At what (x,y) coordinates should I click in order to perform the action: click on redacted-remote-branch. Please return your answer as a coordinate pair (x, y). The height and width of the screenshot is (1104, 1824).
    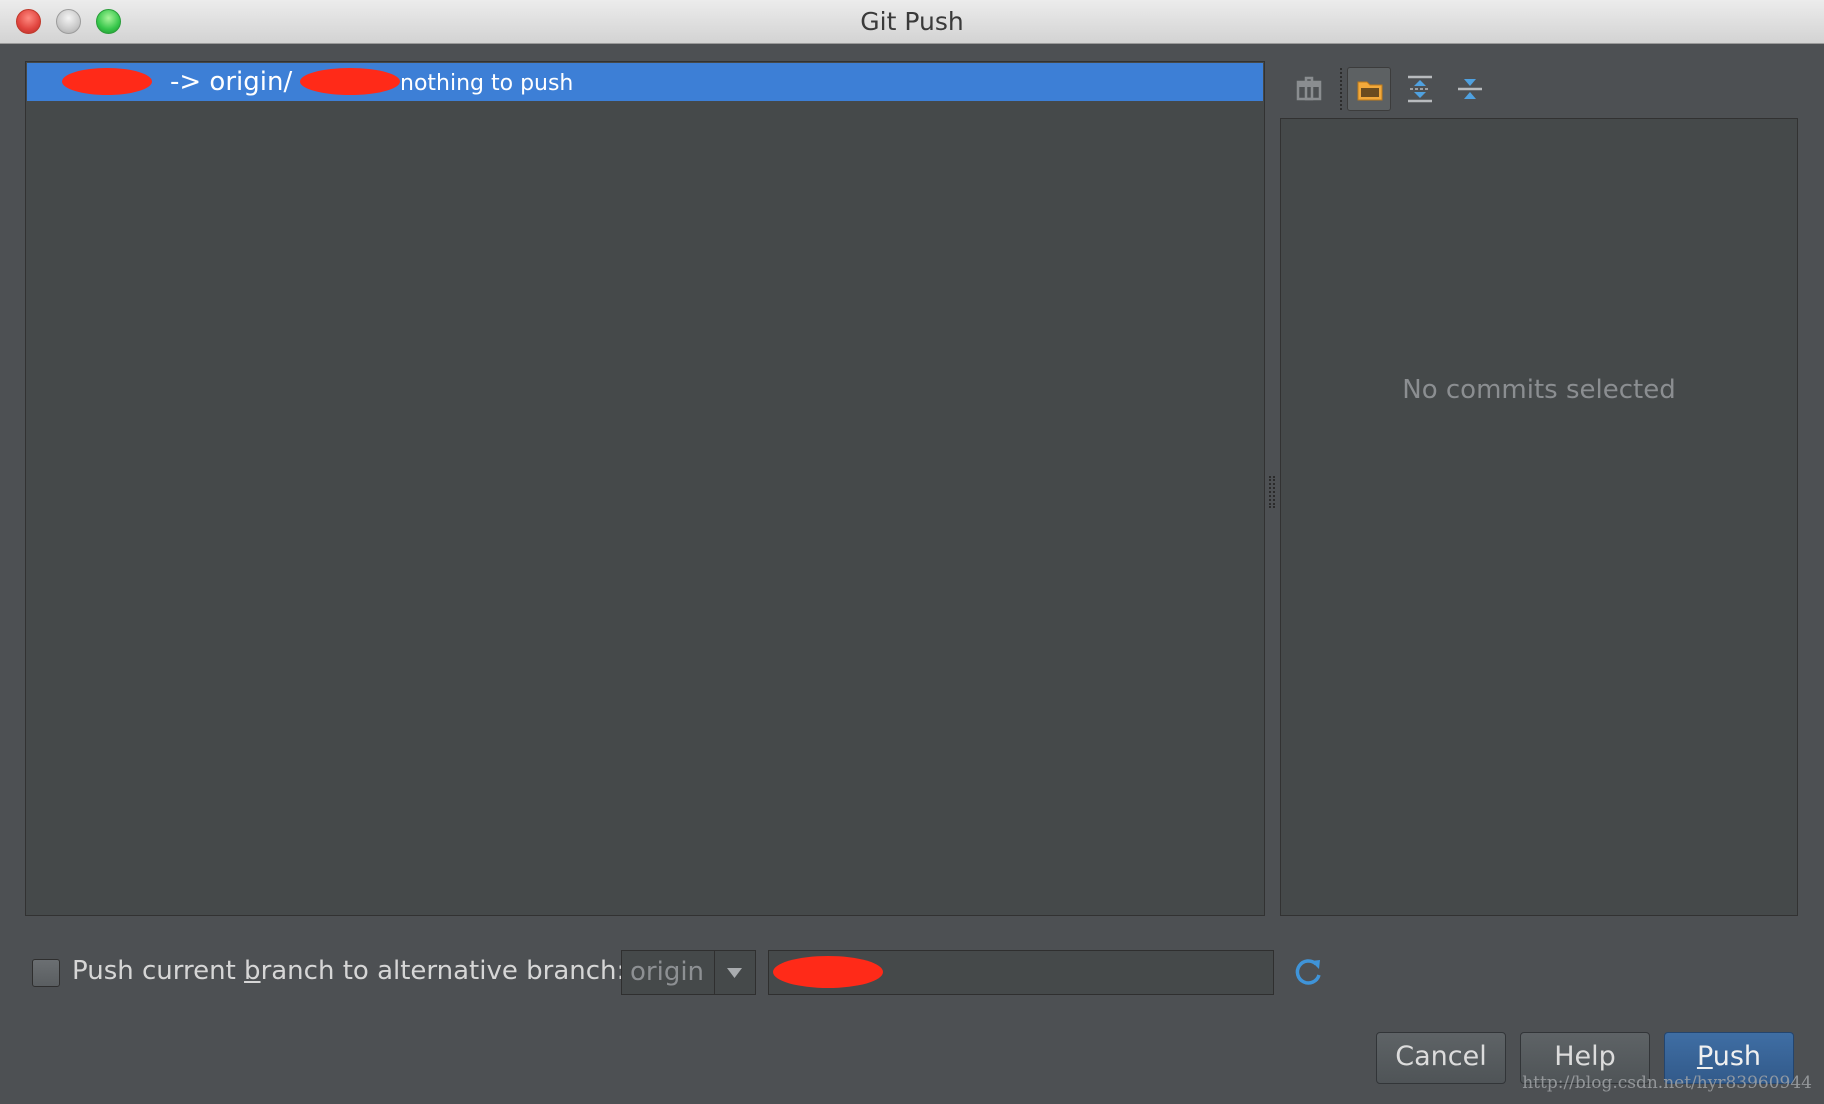
    Looking at the image, I should click on (350, 81).